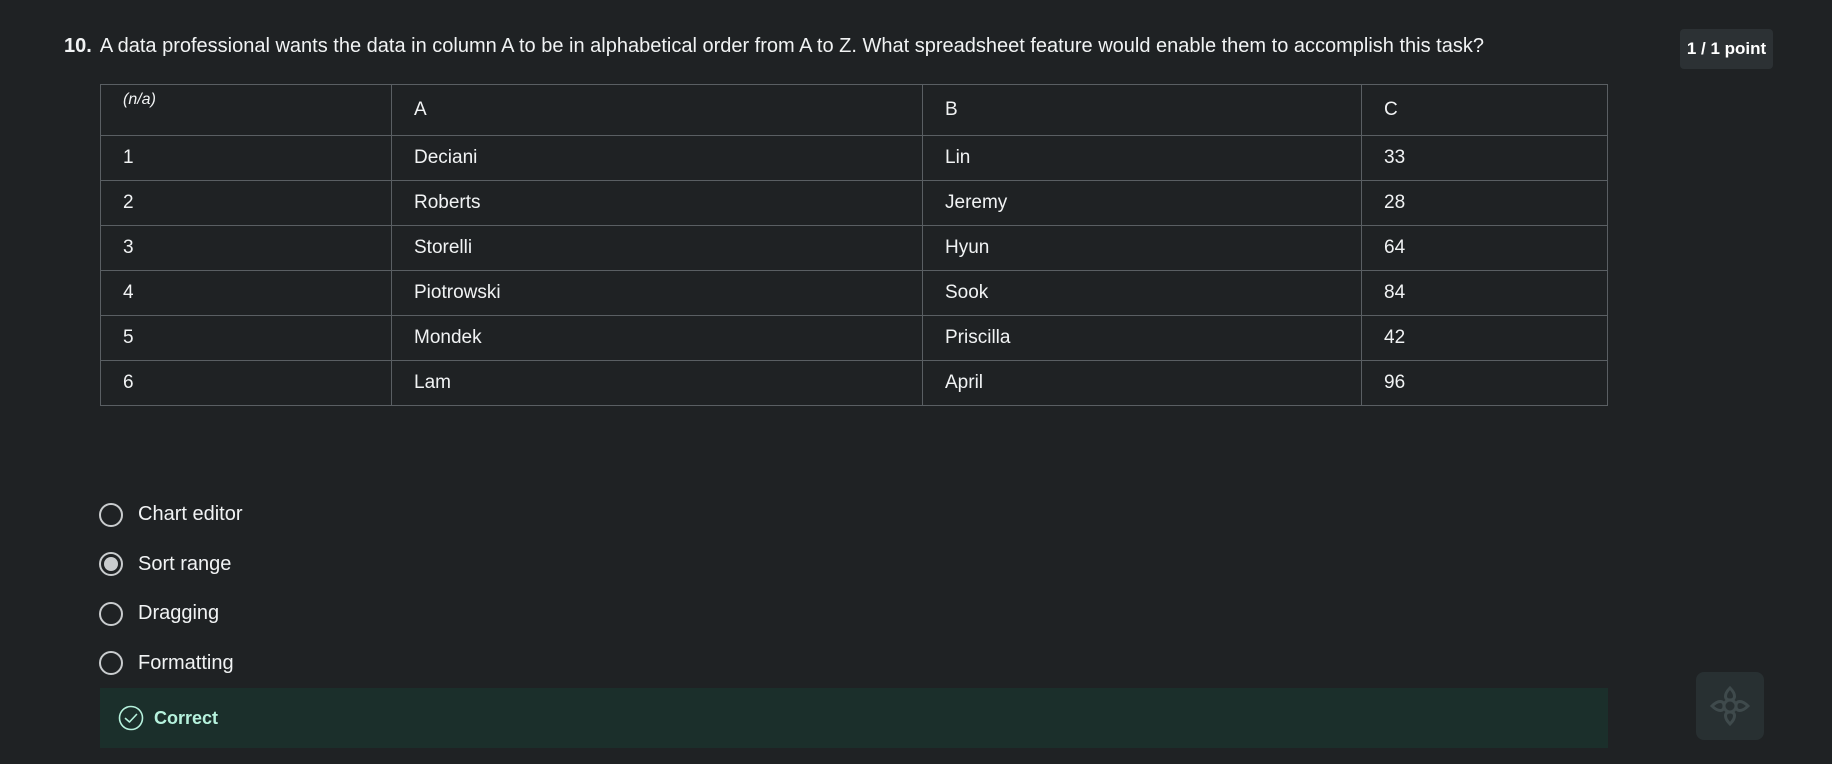 This screenshot has height=764, width=1832. Describe the element at coordinates (1484, 383) in the screenshot. I see `table-cell: 96` at that location.